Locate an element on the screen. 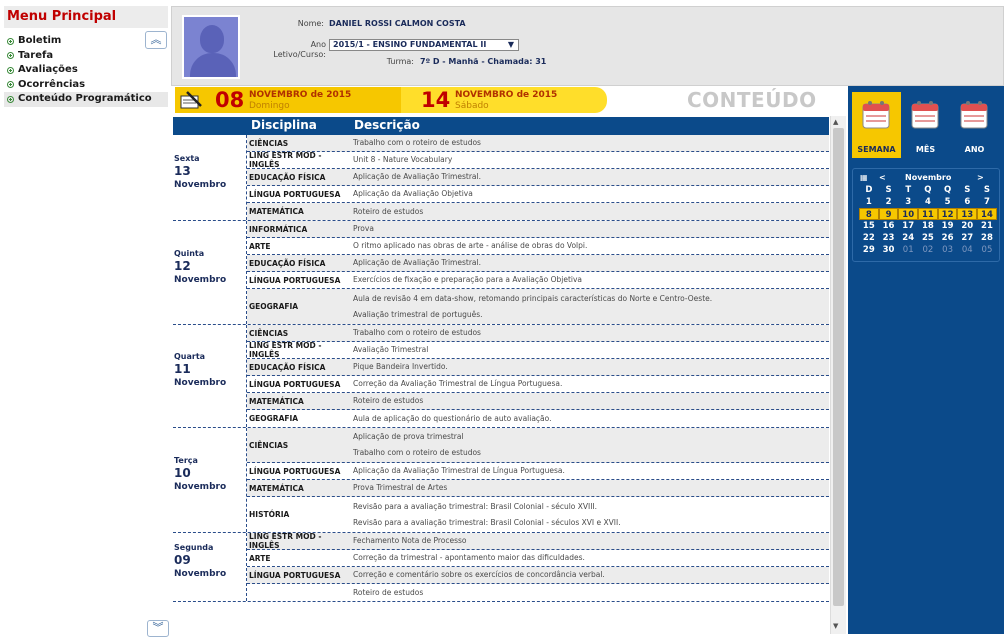 The image size is (1005, 641). calendar-day: 22 is located at coordinates (869, 238).